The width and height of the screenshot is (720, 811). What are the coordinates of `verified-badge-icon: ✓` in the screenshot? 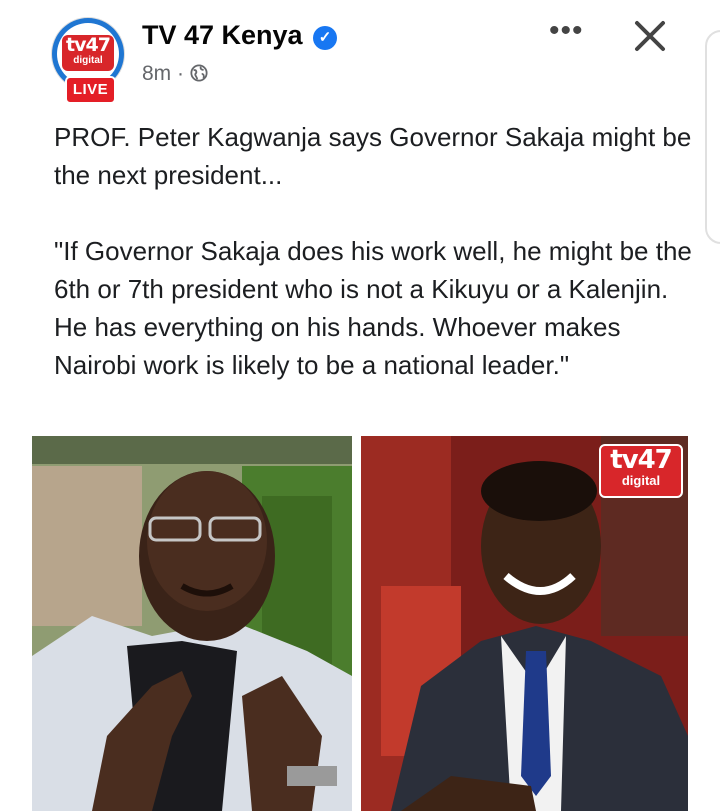 It's located at (325, 38).